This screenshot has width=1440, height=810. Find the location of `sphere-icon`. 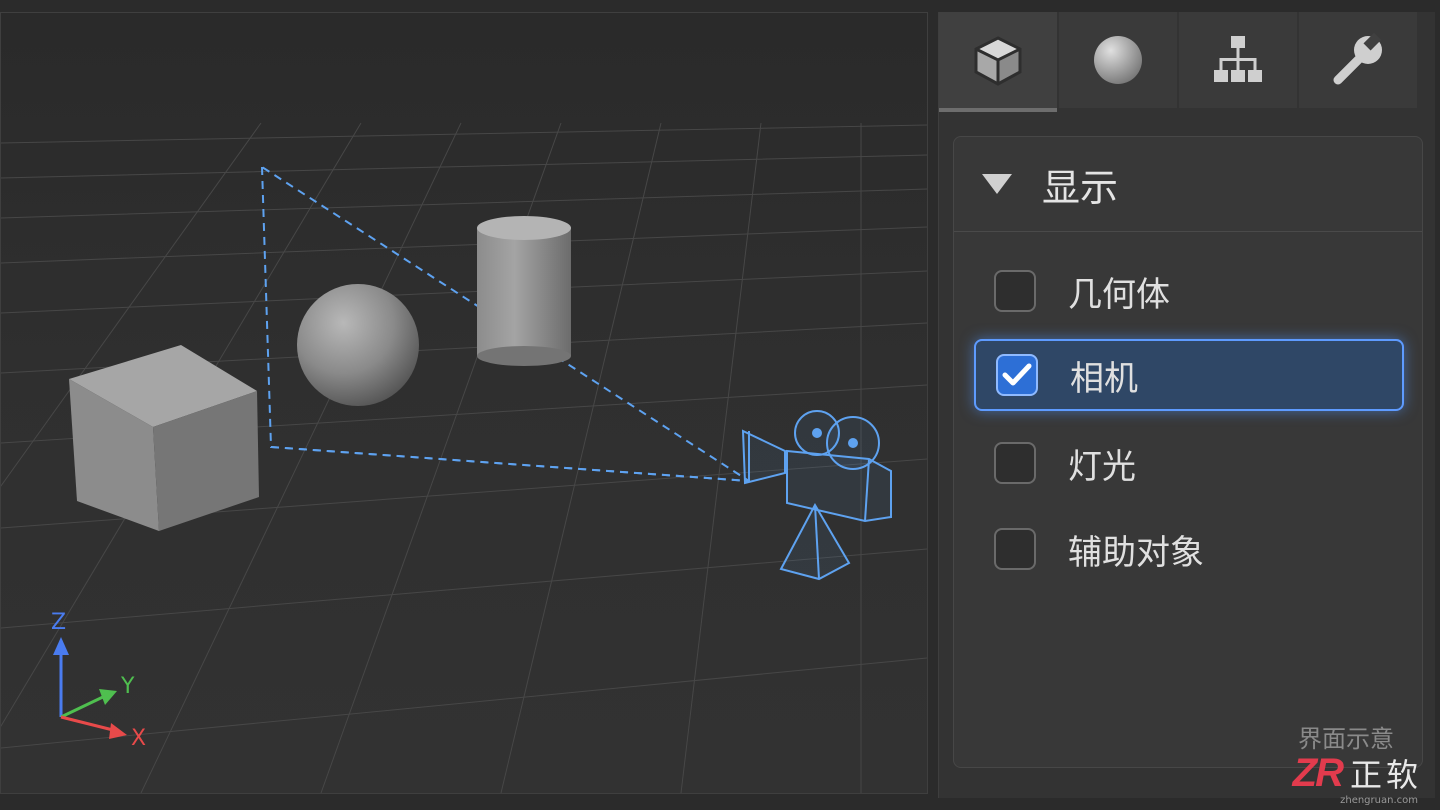

sphere-icon is located at coordinates (1118, 60).